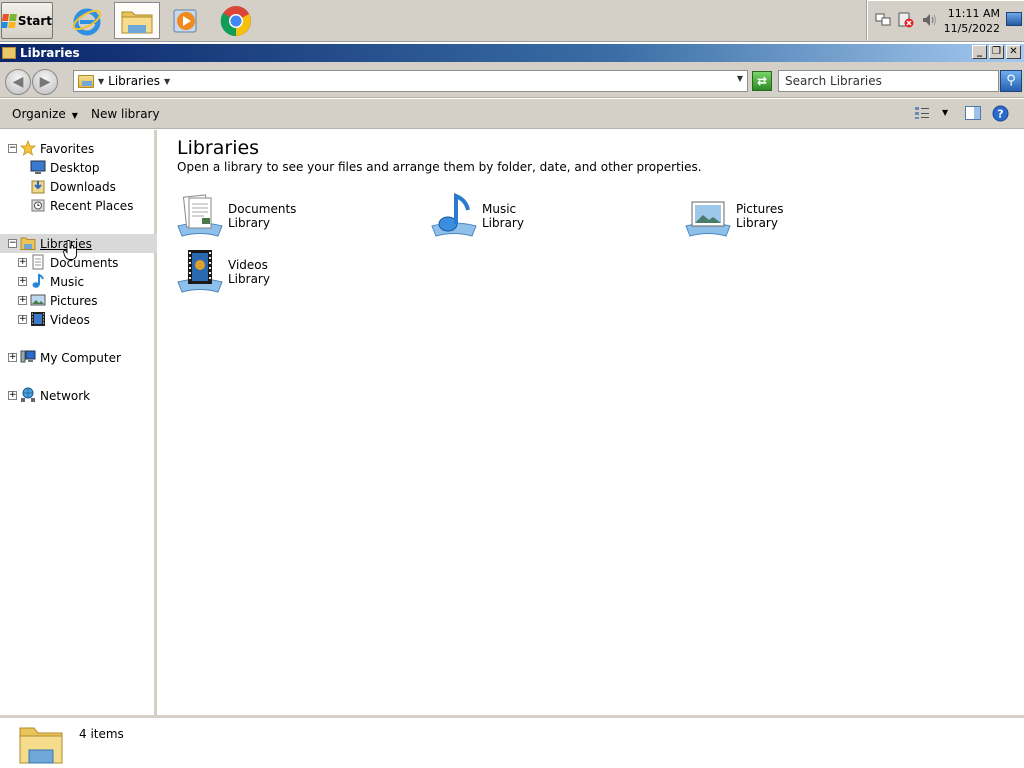 The height and width of the screenshot is (768, 1024). Describe the element at coordinates (248, 265) in the screenshot. I see `library-name: Videos` at that location.